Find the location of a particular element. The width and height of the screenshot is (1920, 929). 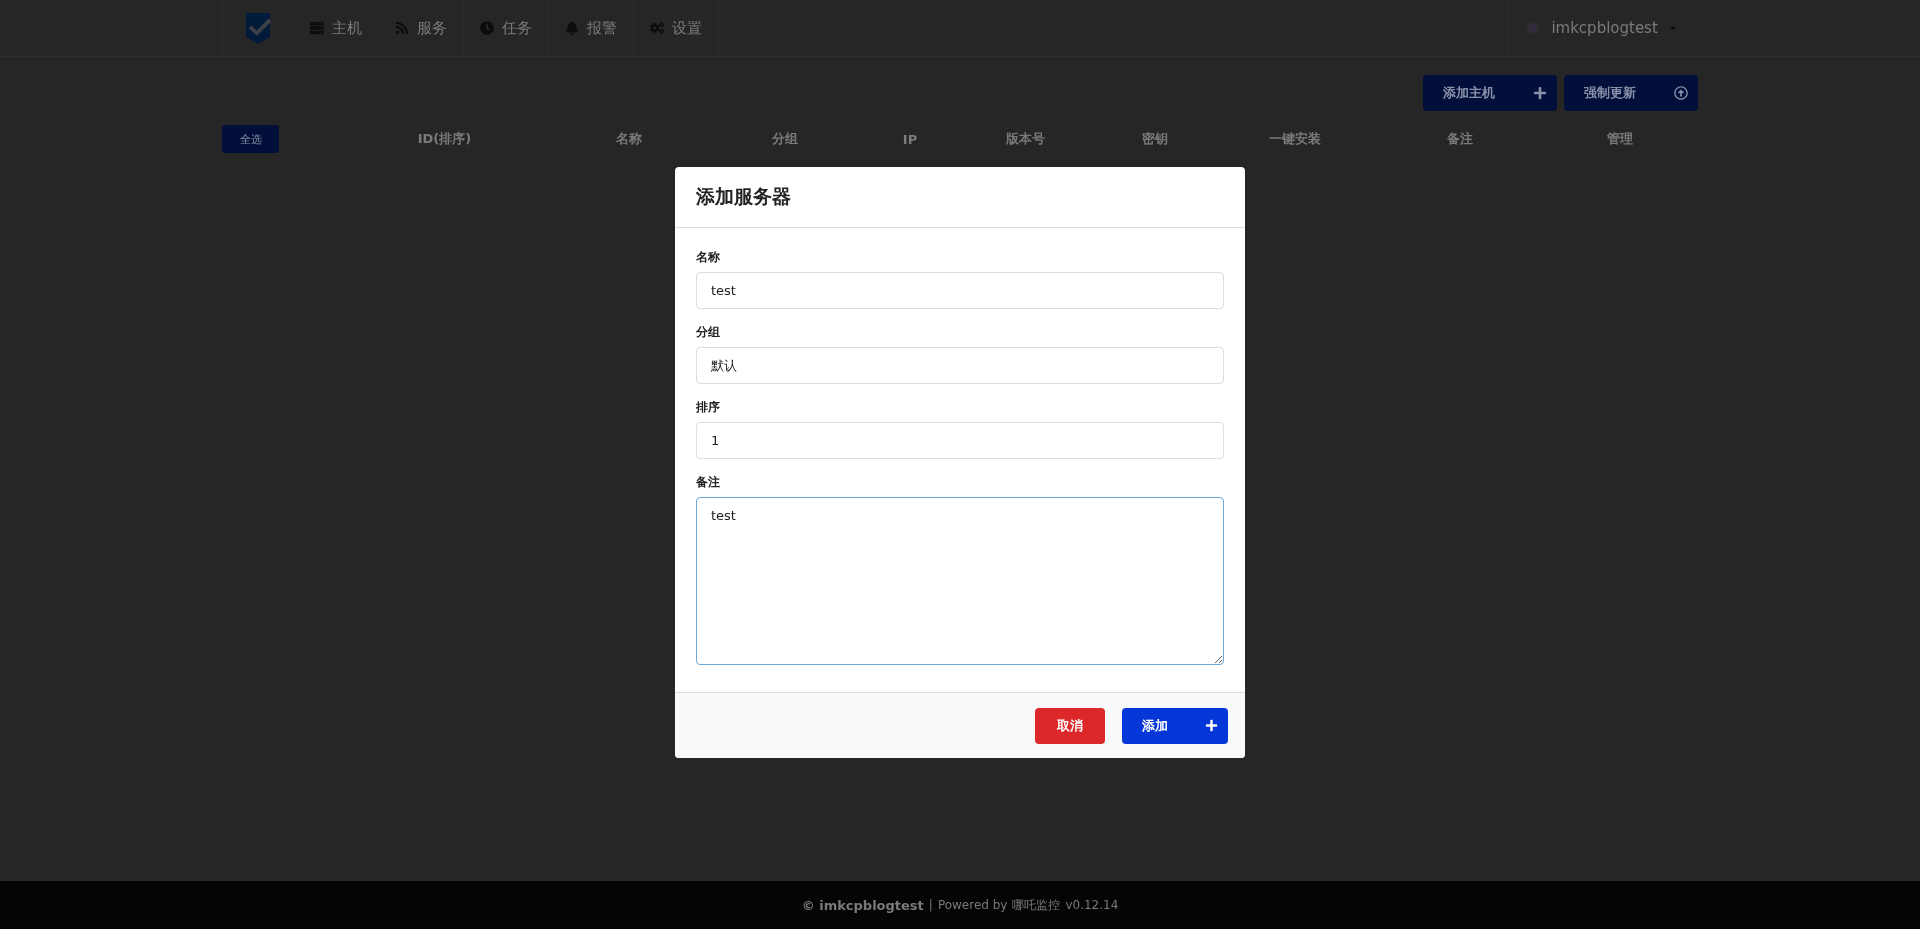

column-header: 分组 is located at coordinates (785, 139).